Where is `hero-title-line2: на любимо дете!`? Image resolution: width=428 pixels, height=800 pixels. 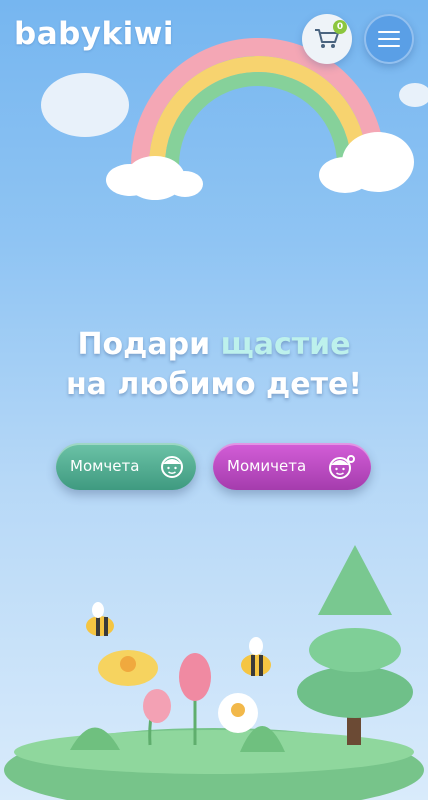
hero-title-line2: на любимо дете! is located at coordinates (214, 384).